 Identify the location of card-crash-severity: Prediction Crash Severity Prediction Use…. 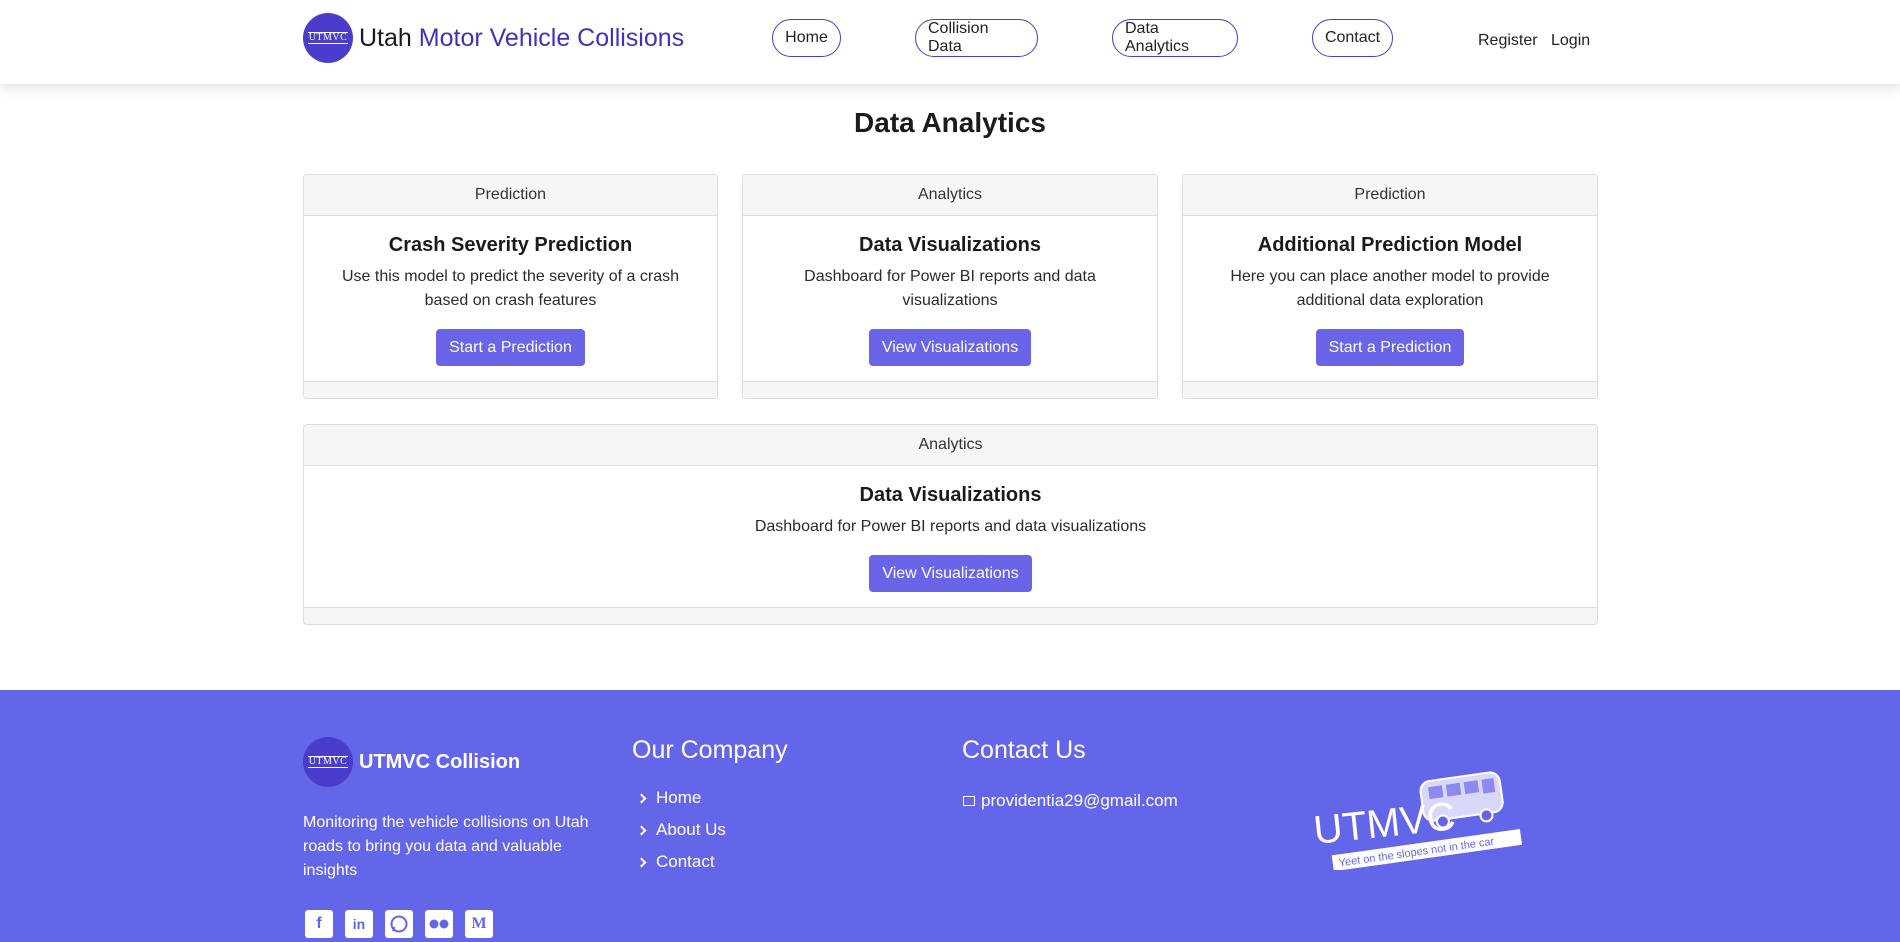
(510, 286).